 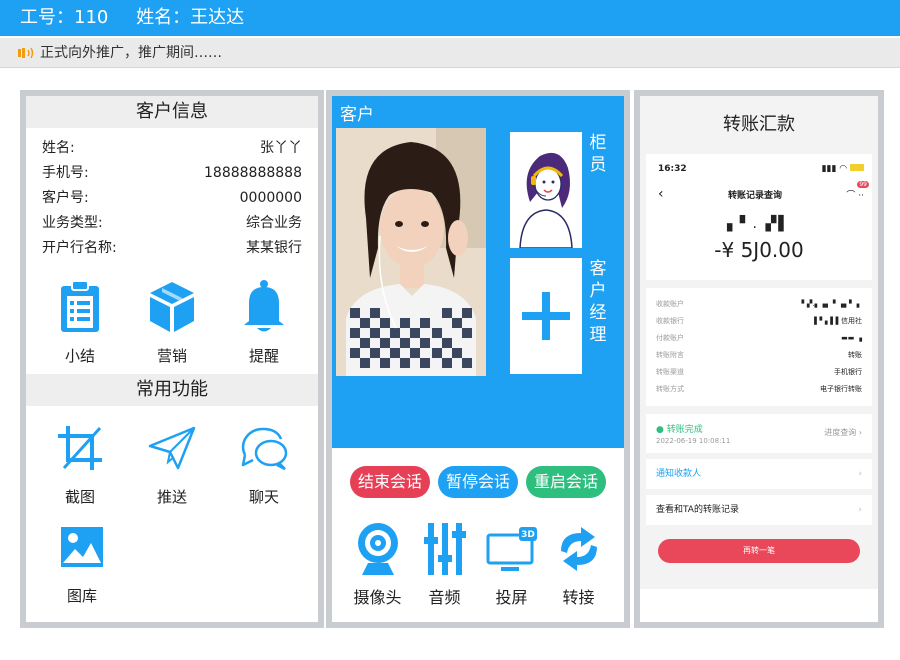 I want to click on info-value: 某某银行, so click(x=274, y=248).